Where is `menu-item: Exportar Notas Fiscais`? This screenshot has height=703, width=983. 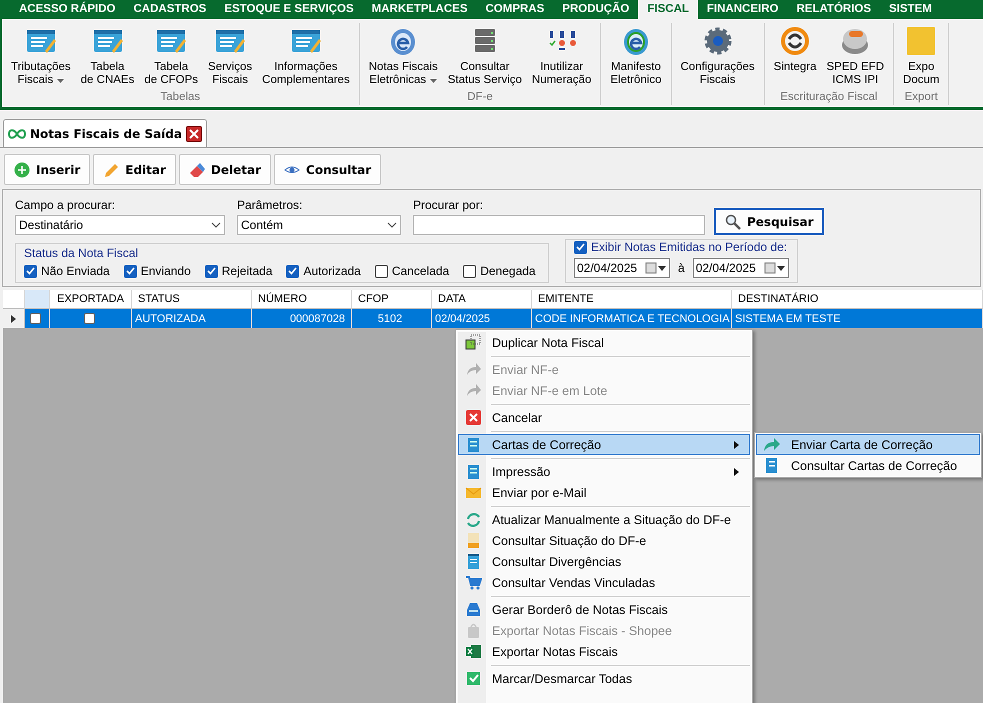
menu-item: Exportar Notas Fiscais is located at coordinates (604, 651).